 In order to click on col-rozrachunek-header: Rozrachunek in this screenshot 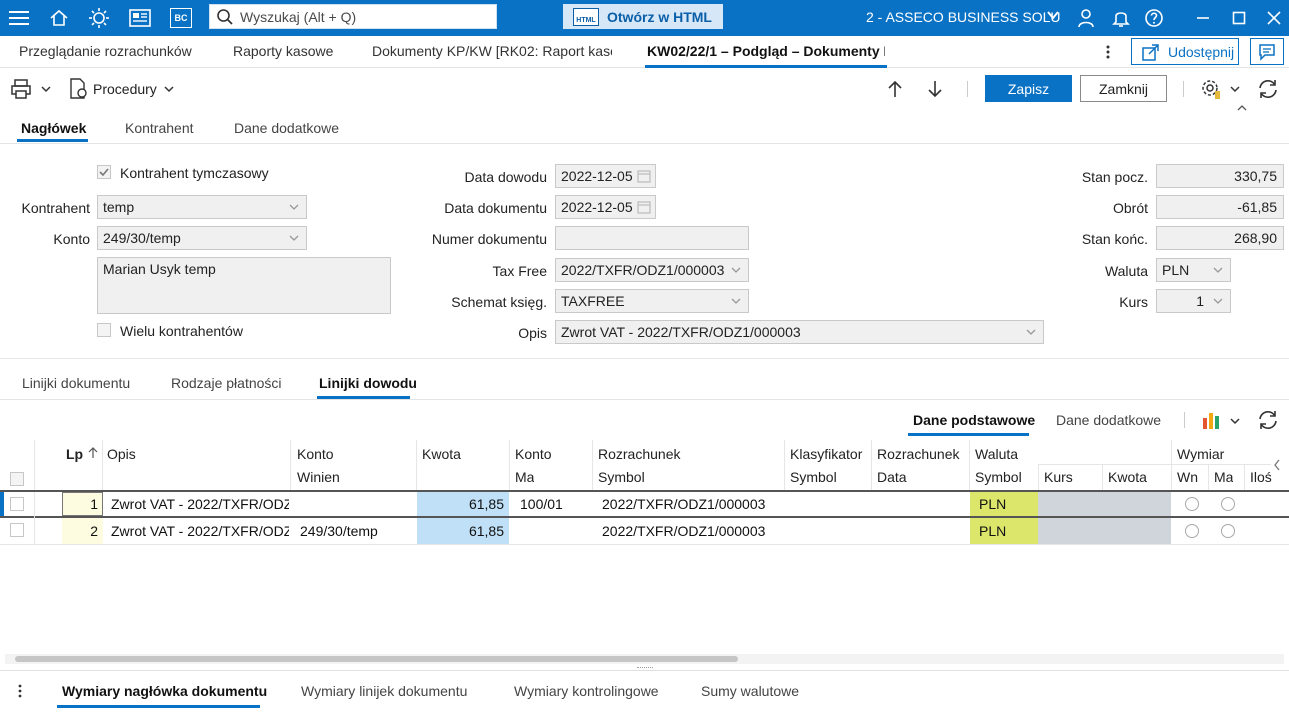, I will do `click(639, 454)`.